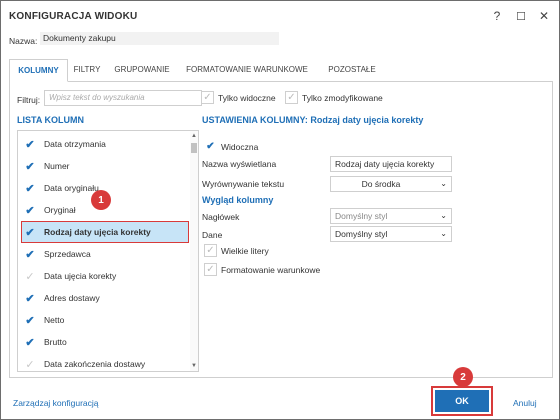 This screenshot has width=560, height=420. Describe the element at coordinates (67, 254) in the screenshot. I see `list-item-label: Sprzedawca` at that location.